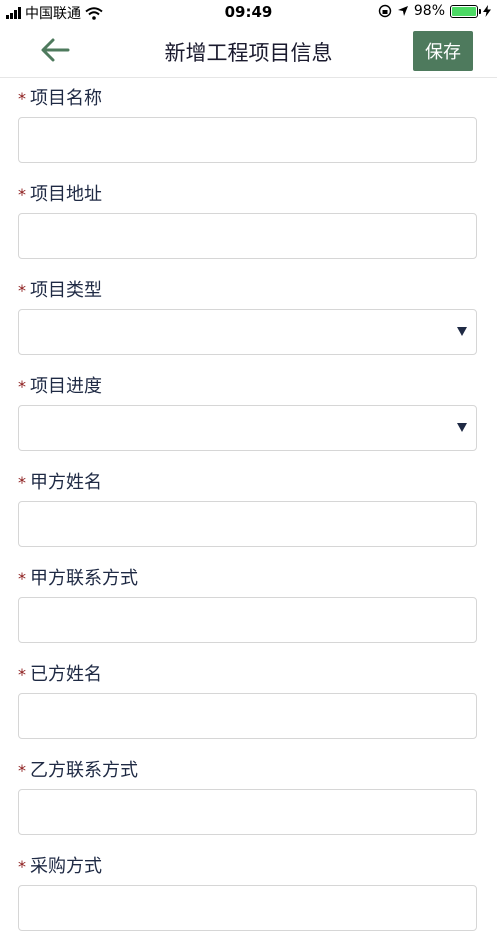 The width and height of the screenshot is (497, 942). I want to click on rotation-lock-icon, so click(385, 11).